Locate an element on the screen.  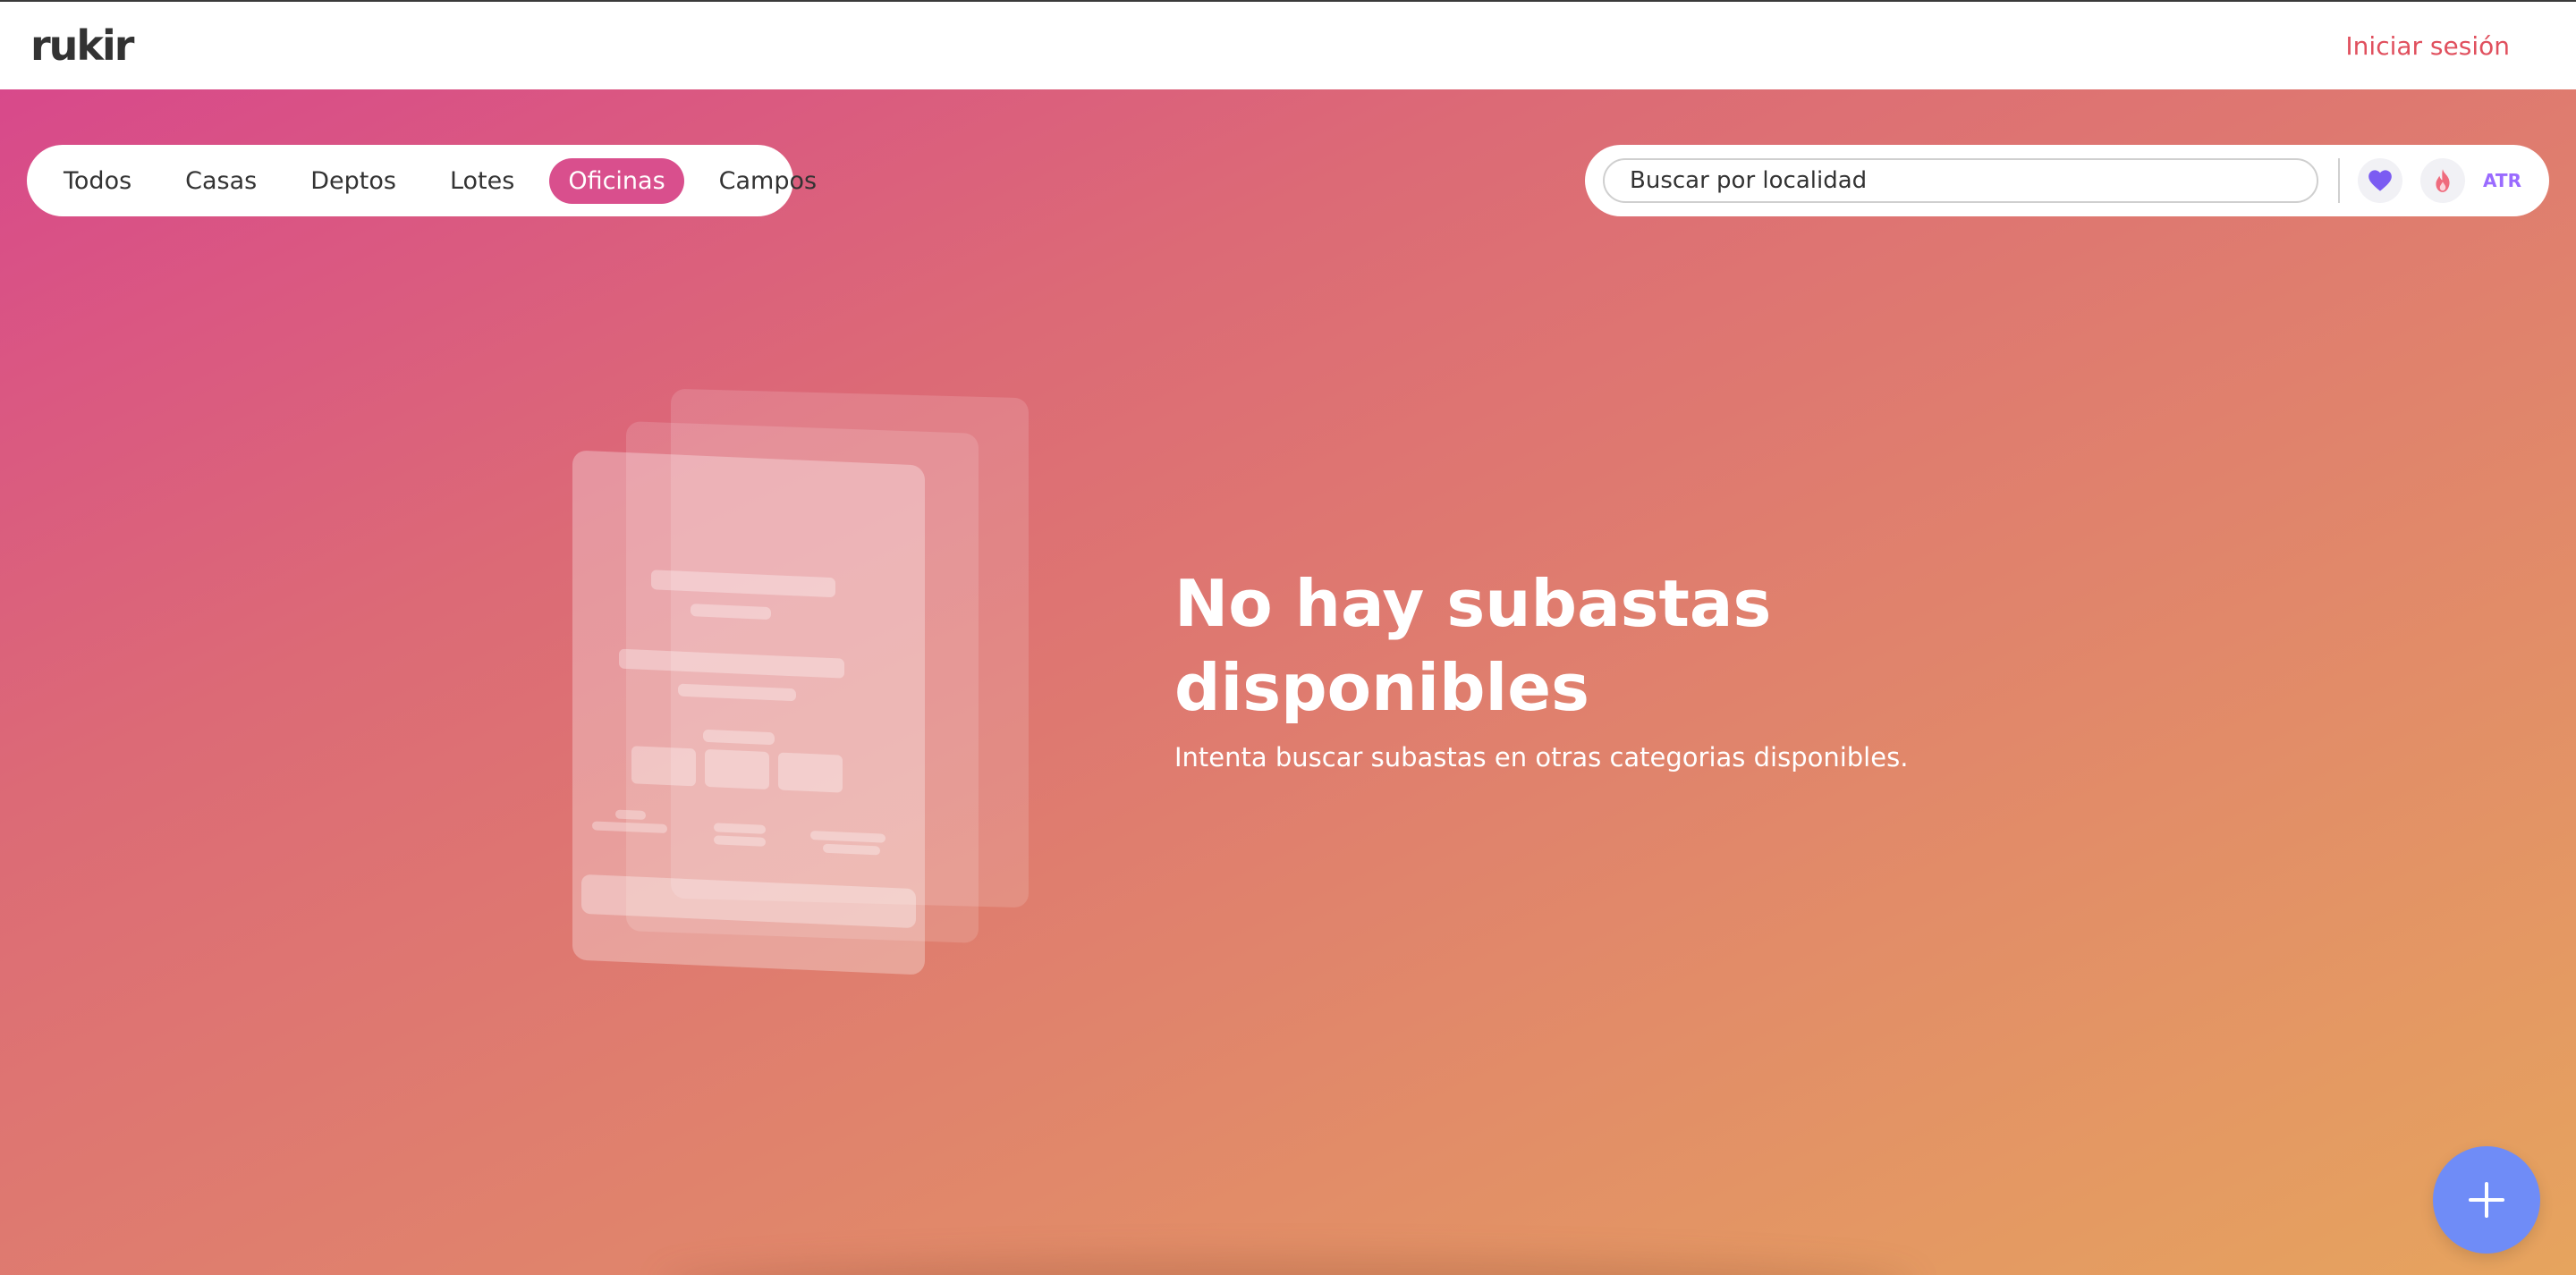
favorites-button is located at coordinates (2380, 180).